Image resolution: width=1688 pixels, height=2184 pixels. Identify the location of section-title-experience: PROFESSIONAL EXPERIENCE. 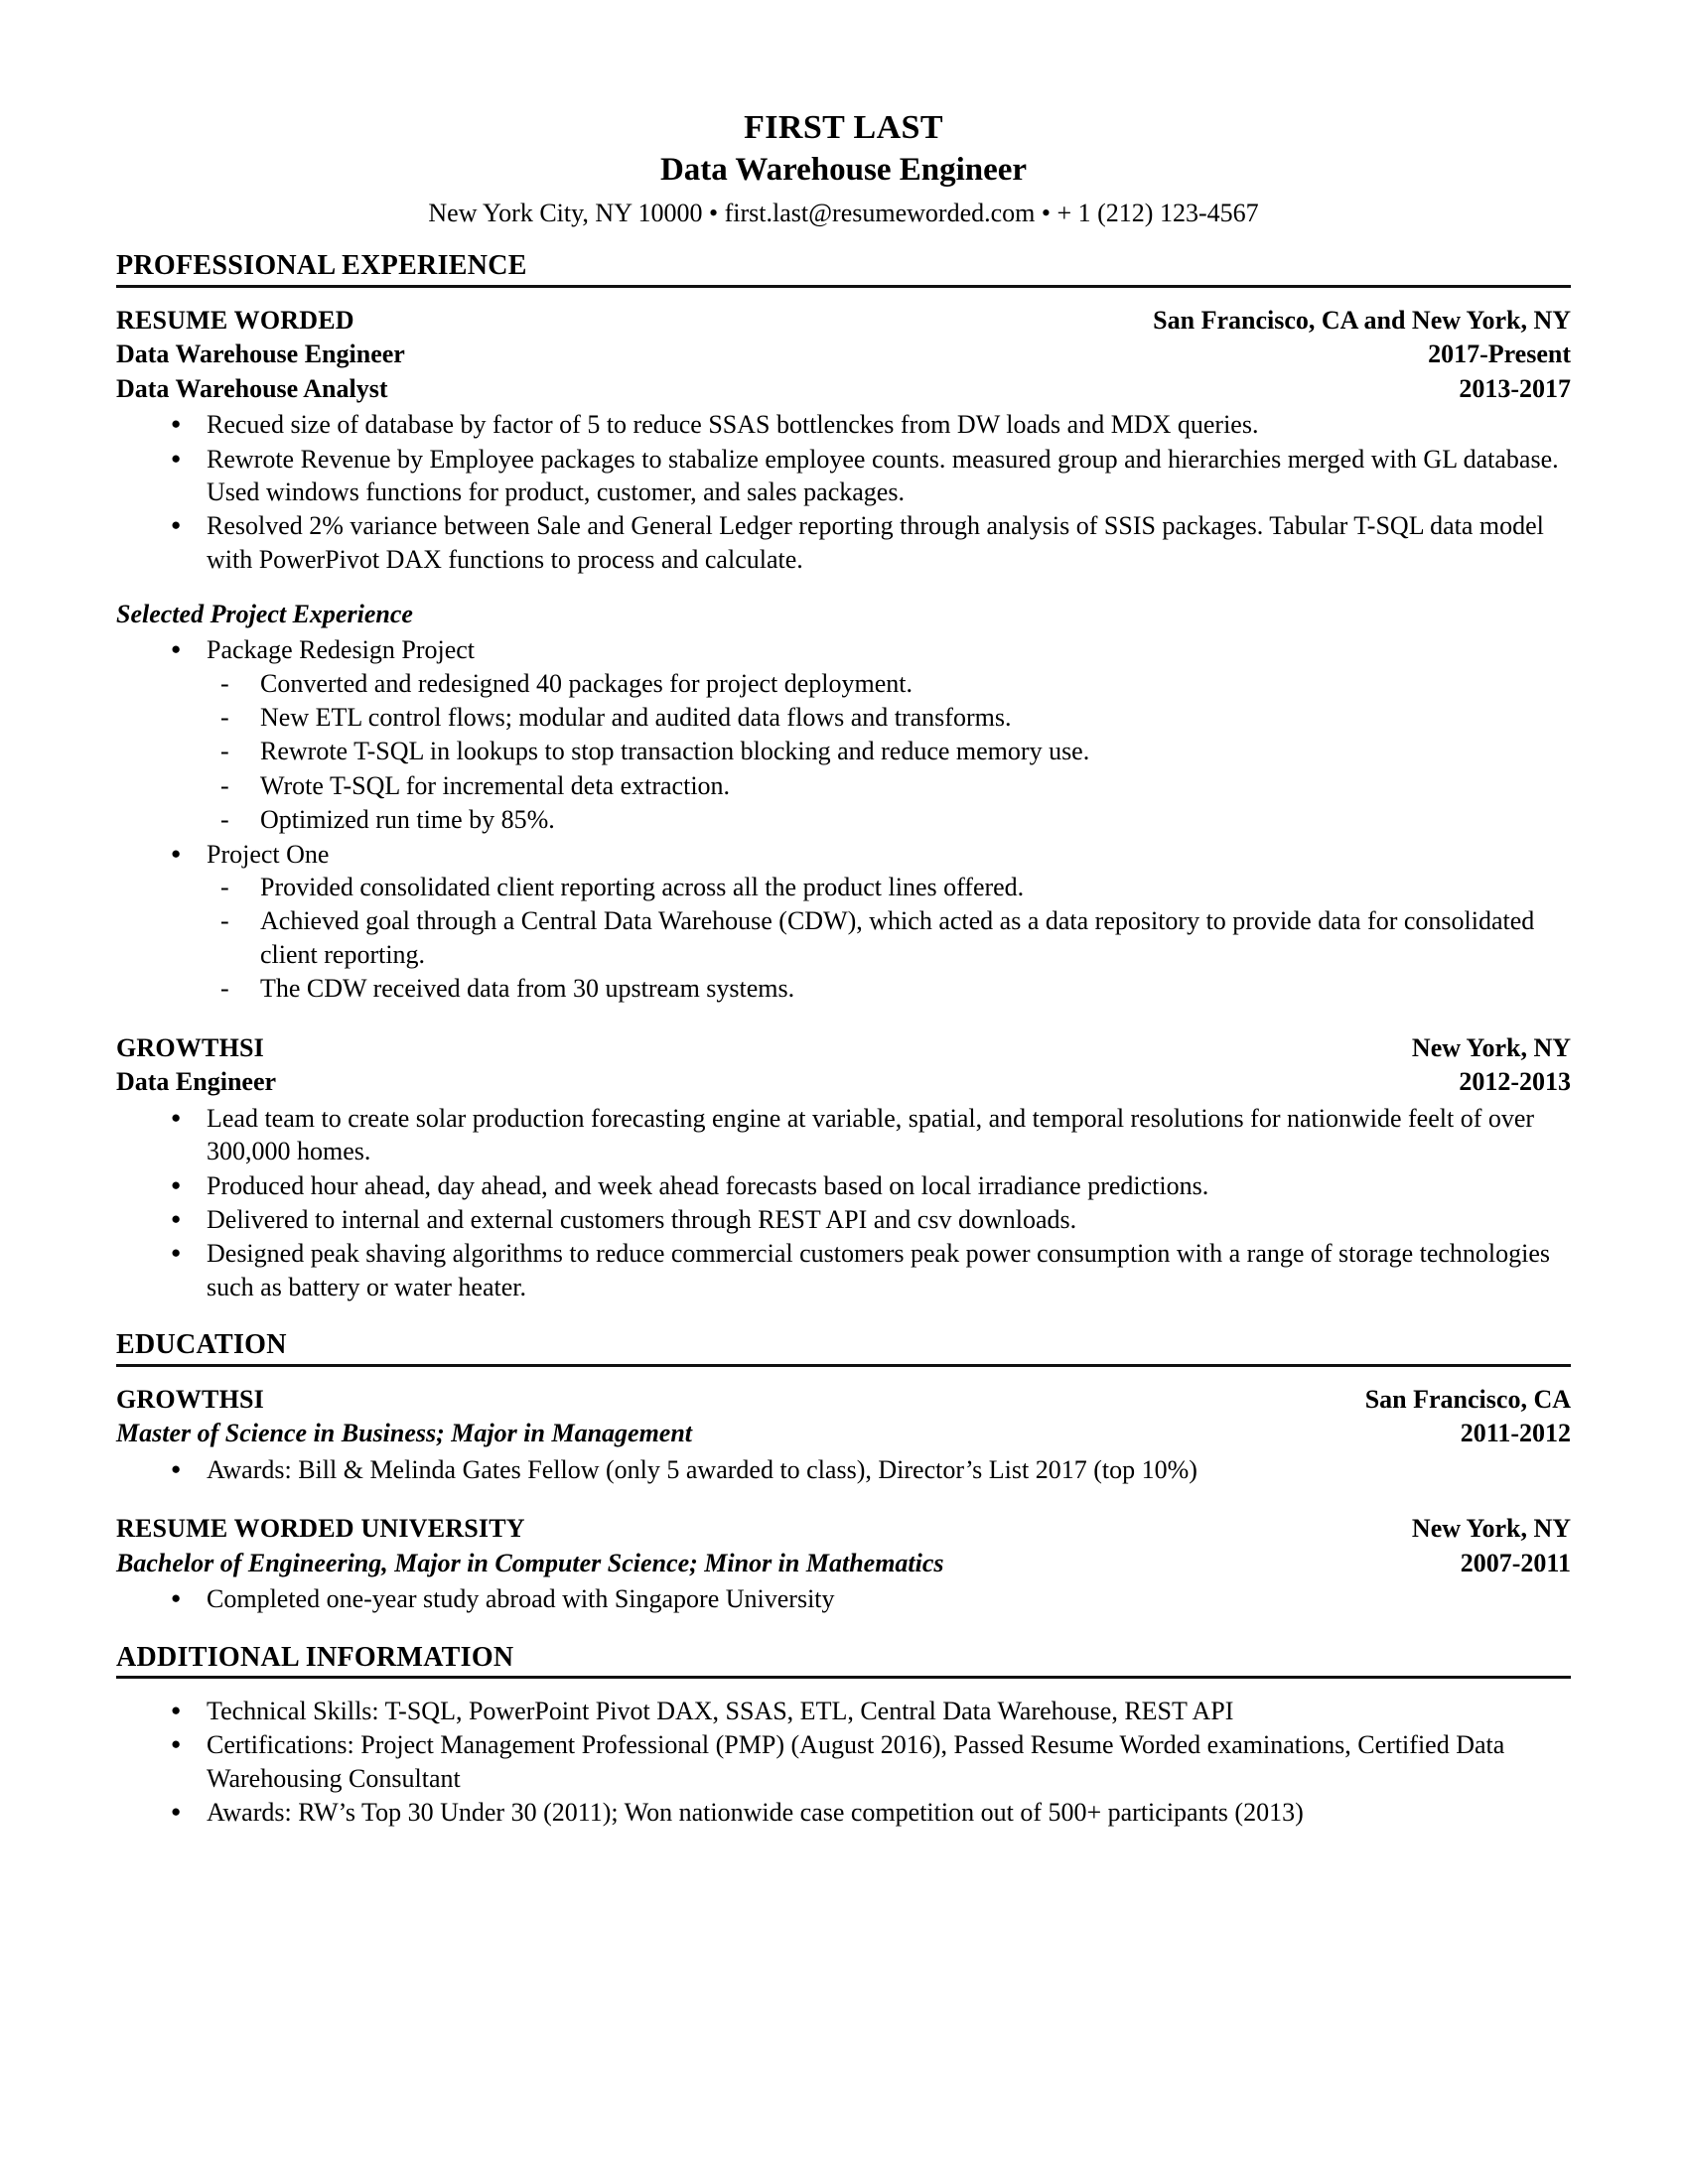
(843, 269).